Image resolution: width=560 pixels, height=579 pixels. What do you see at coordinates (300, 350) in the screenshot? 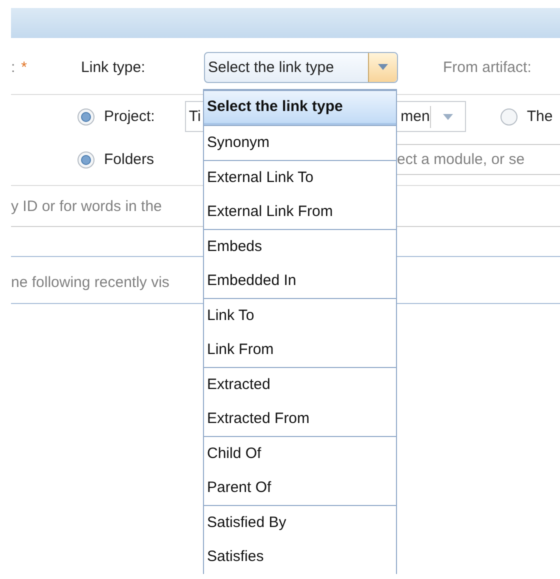
I see `dropdown-option: Link From` at bounding box center [300, 350].